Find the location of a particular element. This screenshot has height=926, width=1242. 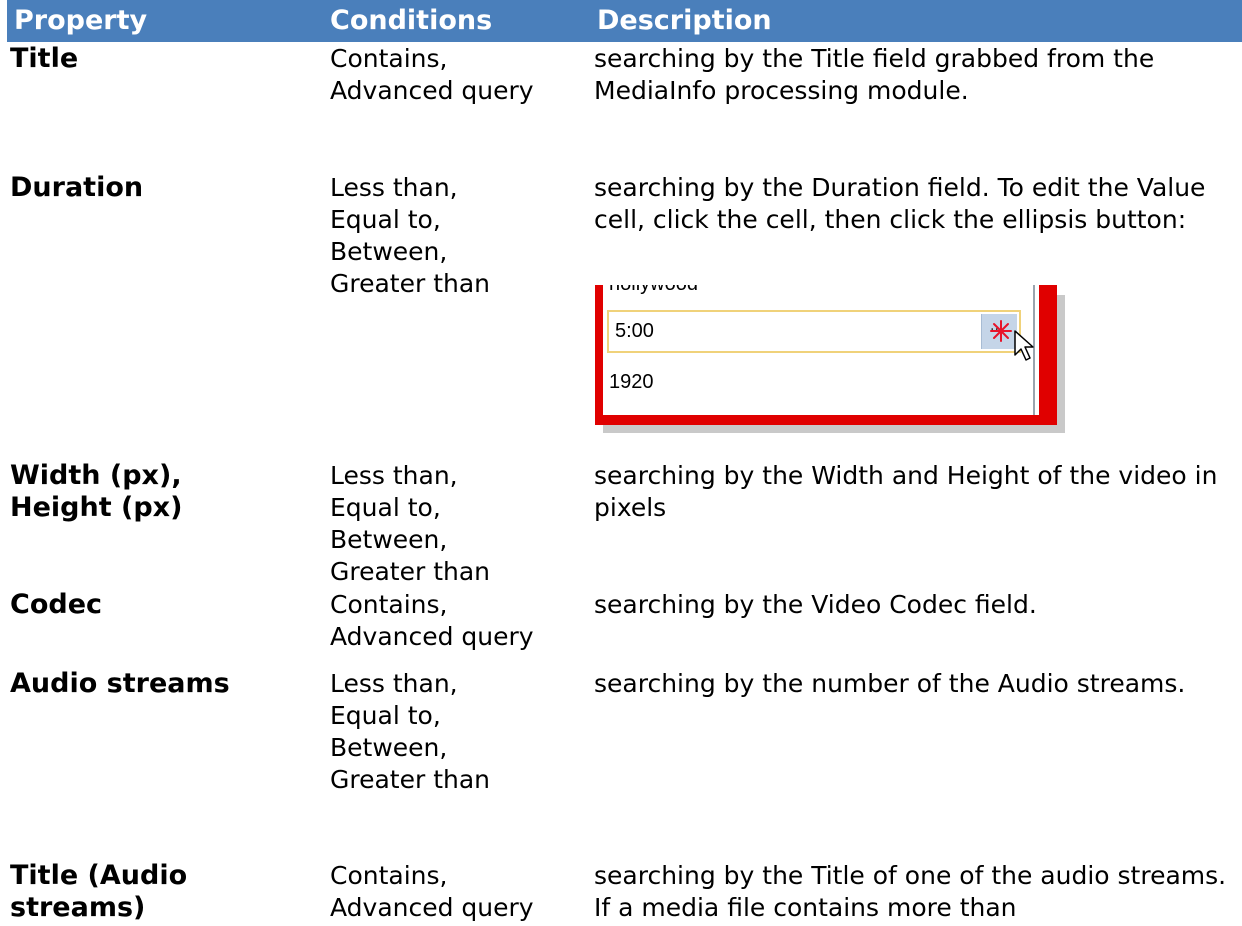

click-spark-icon is located at coordinates (1001, 331).